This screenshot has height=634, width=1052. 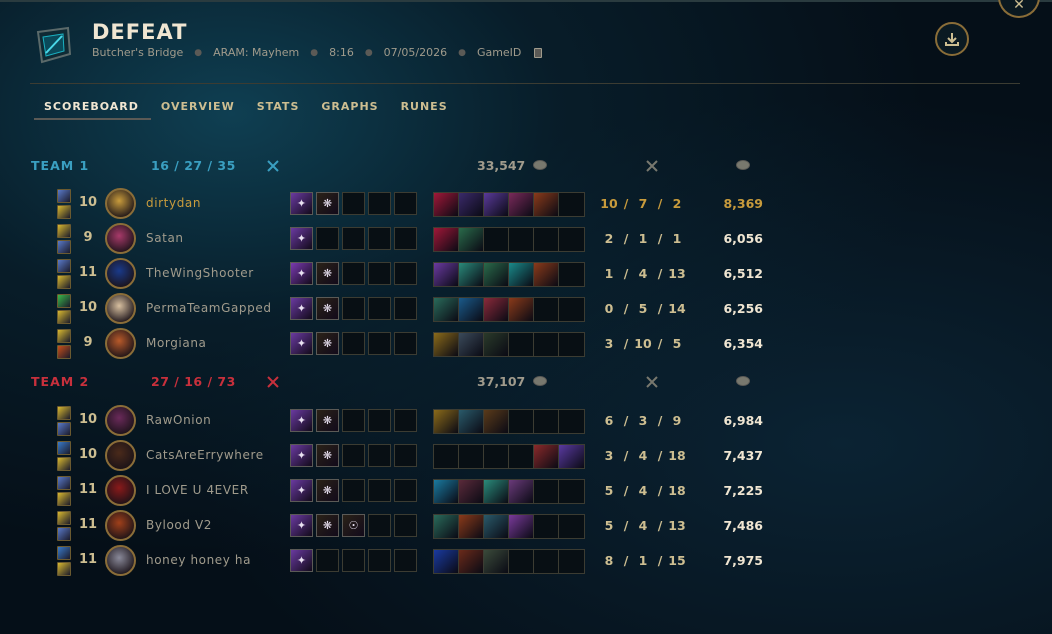 What do you see at coordinates (417, 274) in the screenshot?
I see `player-row: 11 TheWingShooter ✦ ❋ 1/4/13 6,512` at bounding box center [417, 274].